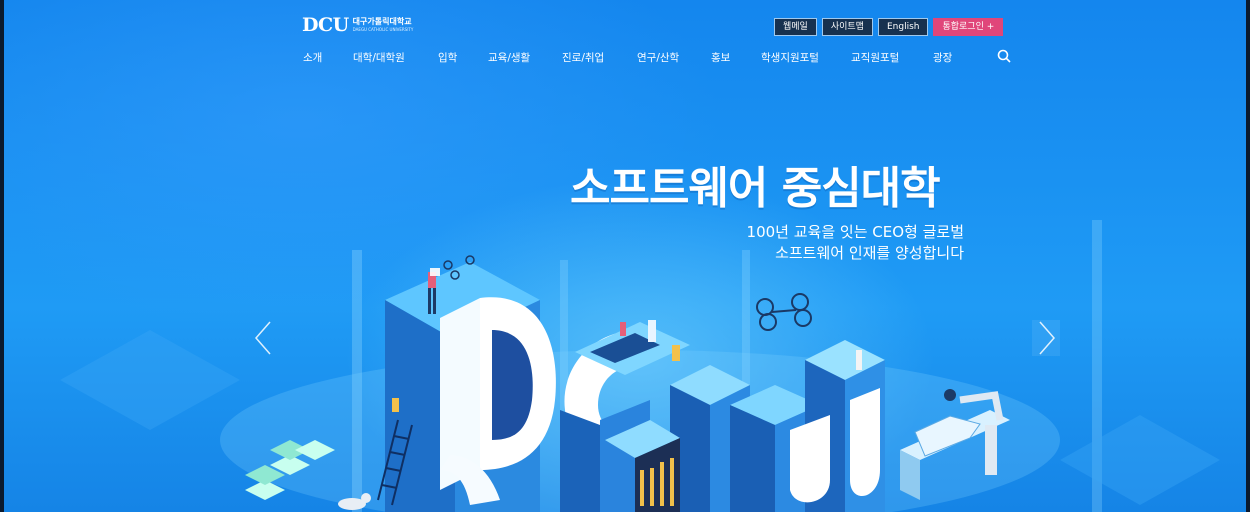  Describe the element at coordinates (1004, 56) in the screenshot. I see `search-icon` at that location.